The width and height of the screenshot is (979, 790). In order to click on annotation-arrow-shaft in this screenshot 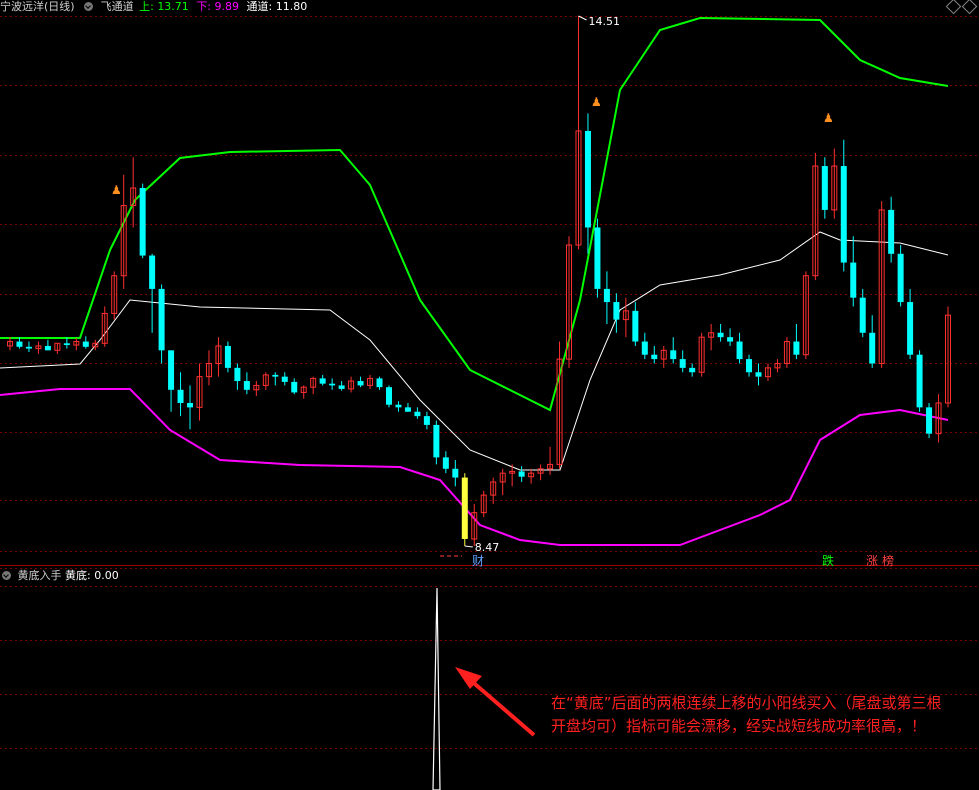, I will do `click(501, 706)`.